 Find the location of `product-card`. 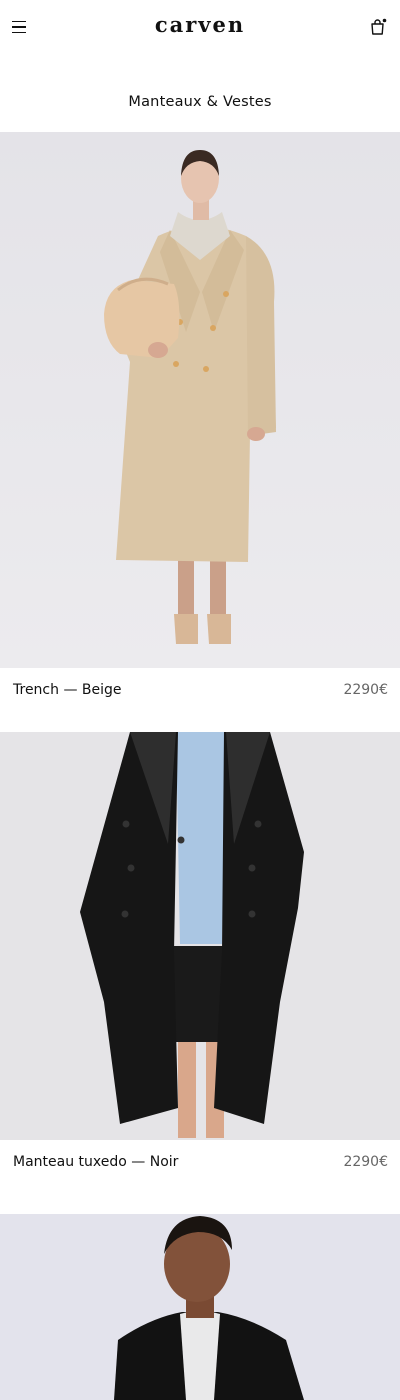

product-card is located at coordinates (200, 1307).